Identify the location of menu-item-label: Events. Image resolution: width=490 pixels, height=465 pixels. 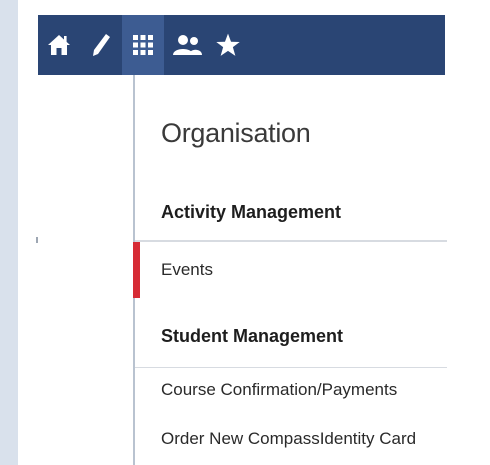
(187, 269).